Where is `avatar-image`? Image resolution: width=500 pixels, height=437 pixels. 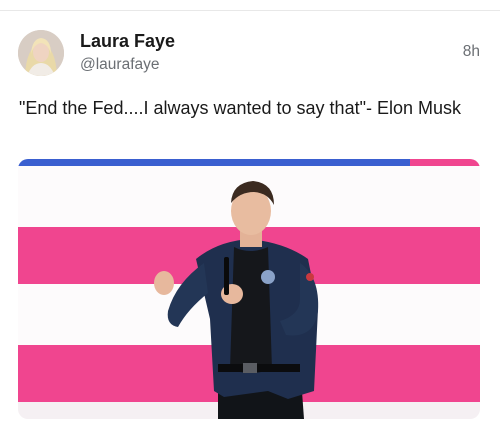
avatar-image is located at coordinates (41, 53).